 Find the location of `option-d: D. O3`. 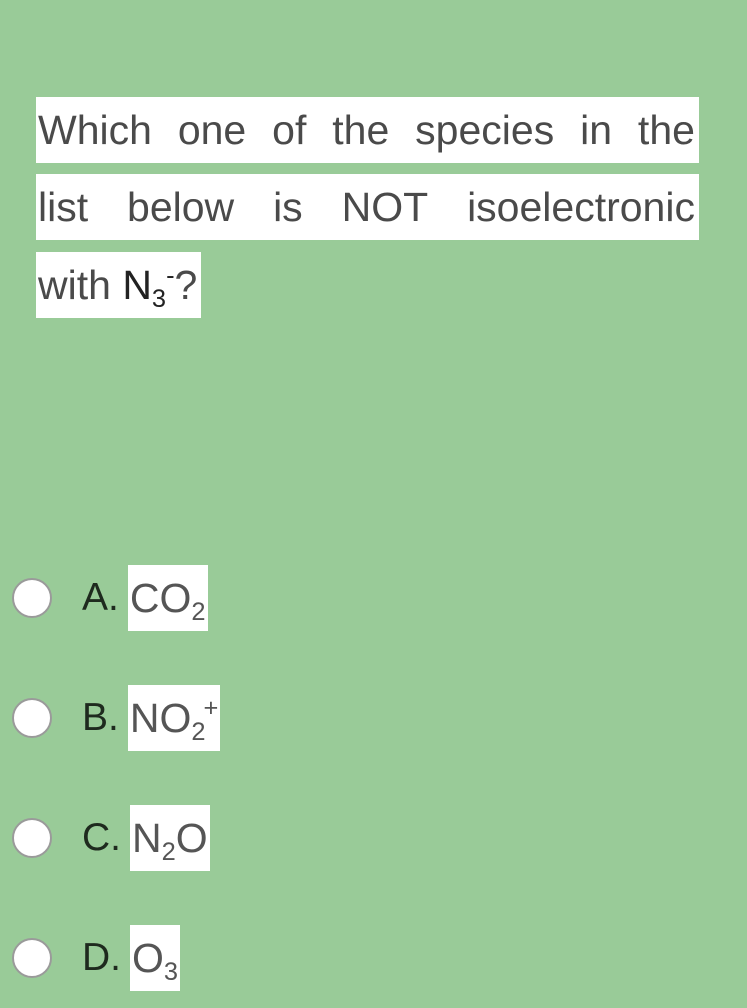

option-d: D. O3 is located at coordinates (96, 958).